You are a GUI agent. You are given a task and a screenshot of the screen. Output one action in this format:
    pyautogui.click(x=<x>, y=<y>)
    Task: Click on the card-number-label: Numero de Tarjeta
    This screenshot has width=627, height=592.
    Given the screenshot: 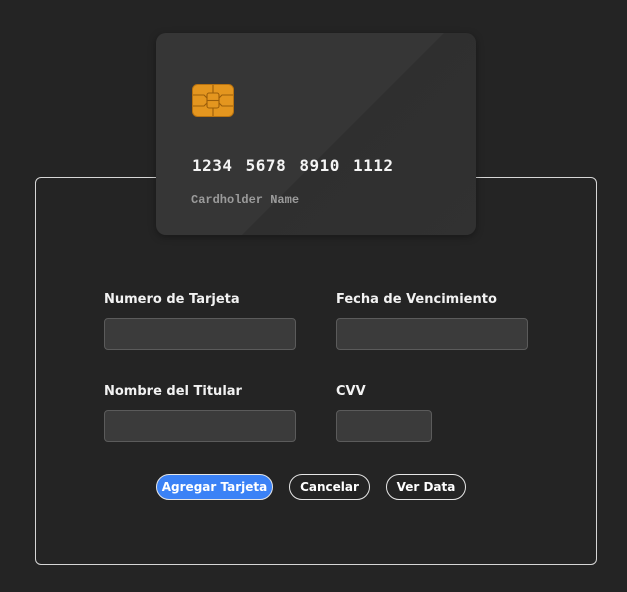 What is the action you would take?
    pyautogui.click(x=172, y=299)
    